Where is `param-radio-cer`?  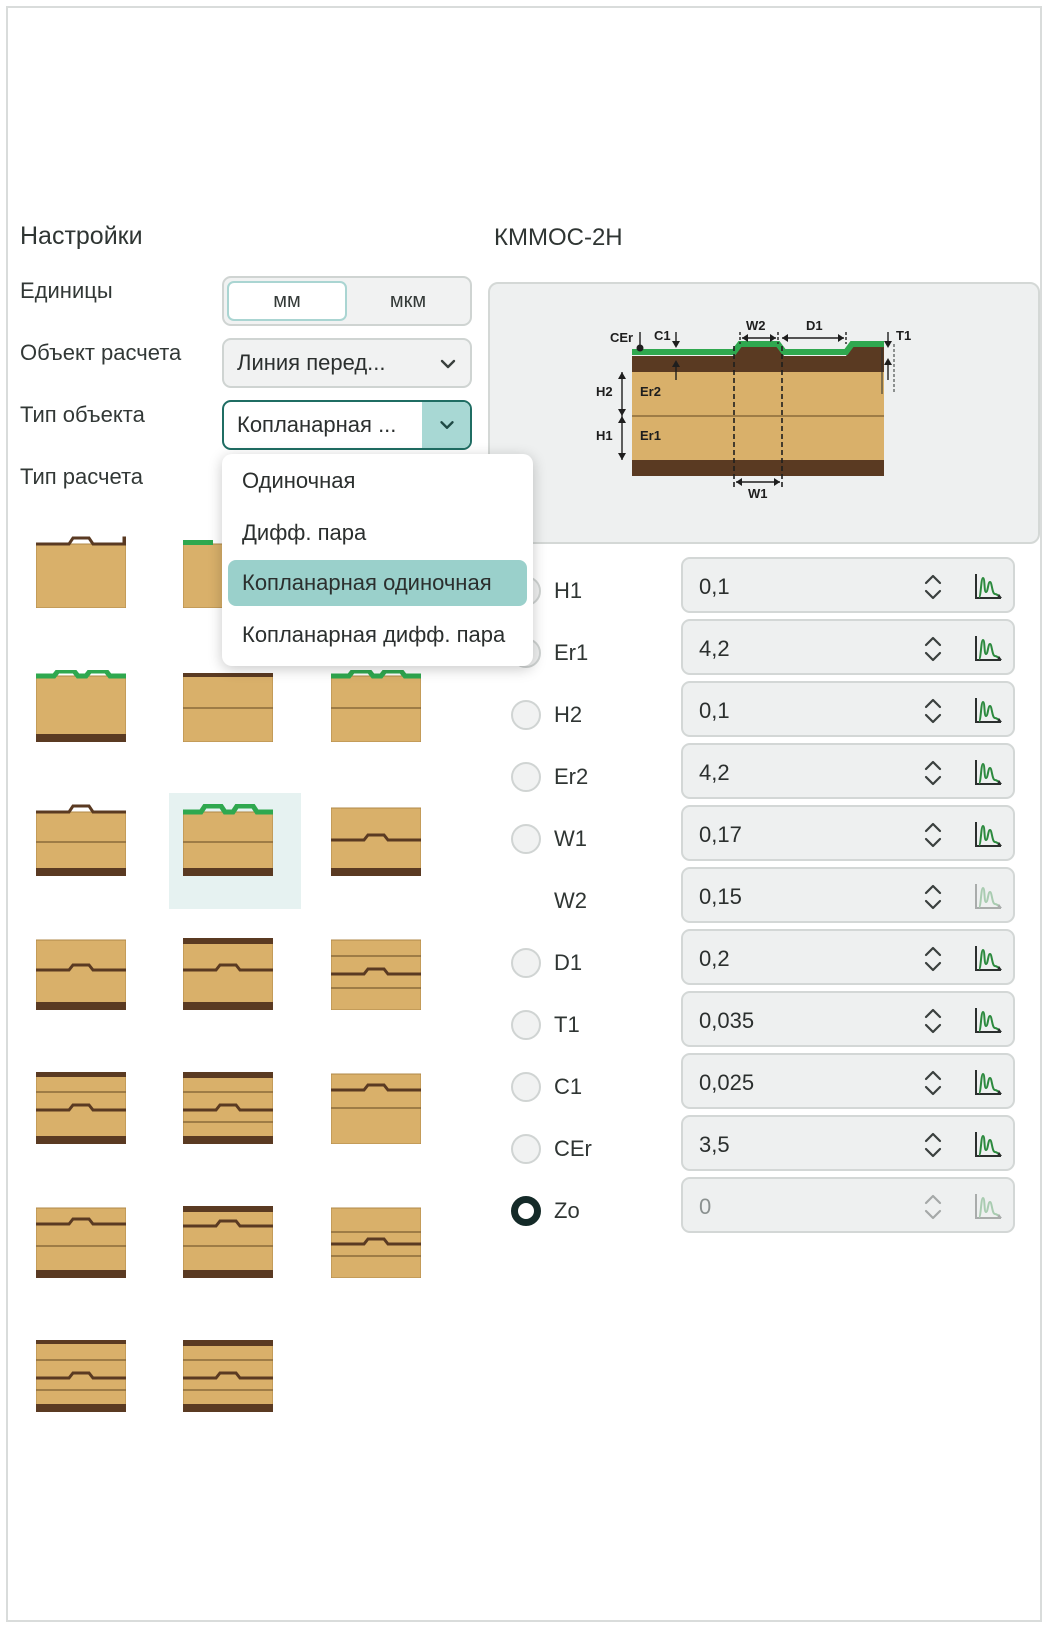 param-radio-cer is located at coordinates (526, 1149).